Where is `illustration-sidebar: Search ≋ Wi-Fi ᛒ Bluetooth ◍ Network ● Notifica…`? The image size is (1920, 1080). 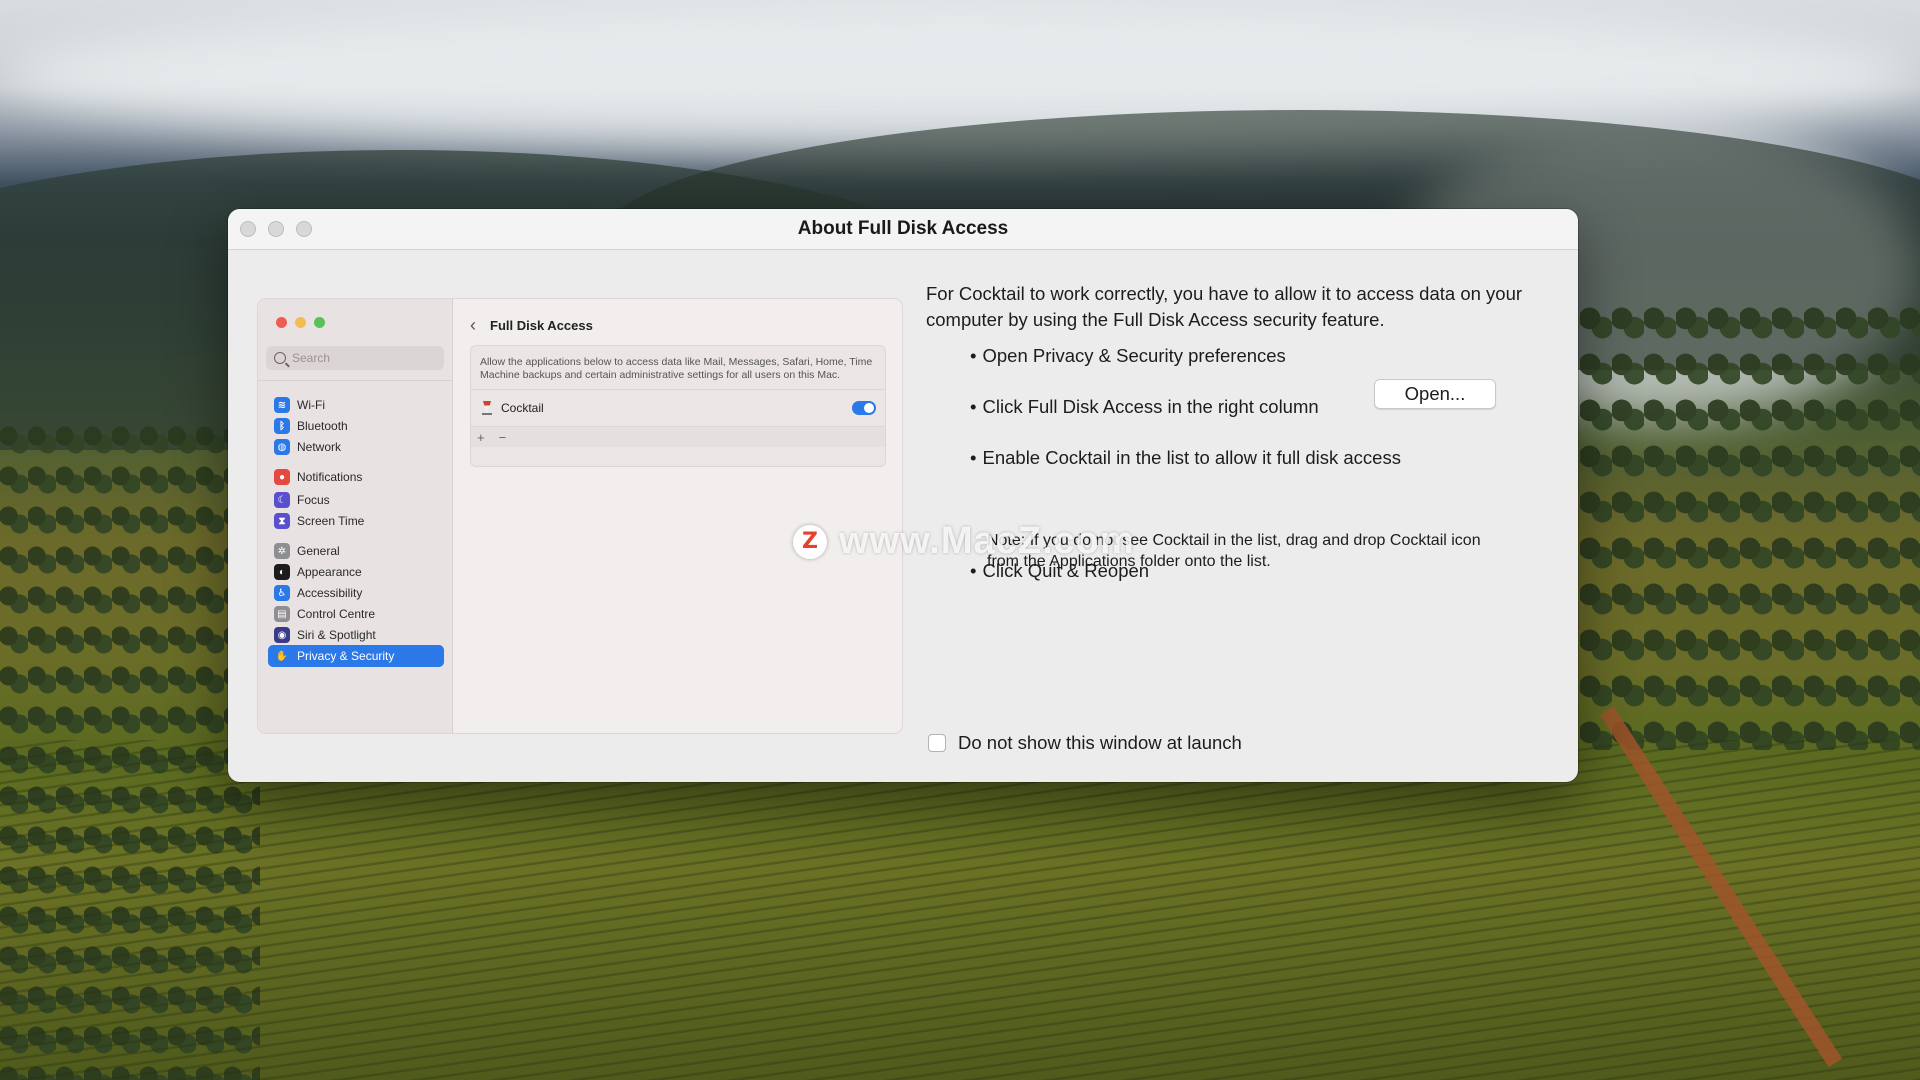
illustration-sidebar: Search ≋ Wi-Fi ᛒ Bluetooth ◍ Network ● Notifica… is located at coordinates (355, 516).